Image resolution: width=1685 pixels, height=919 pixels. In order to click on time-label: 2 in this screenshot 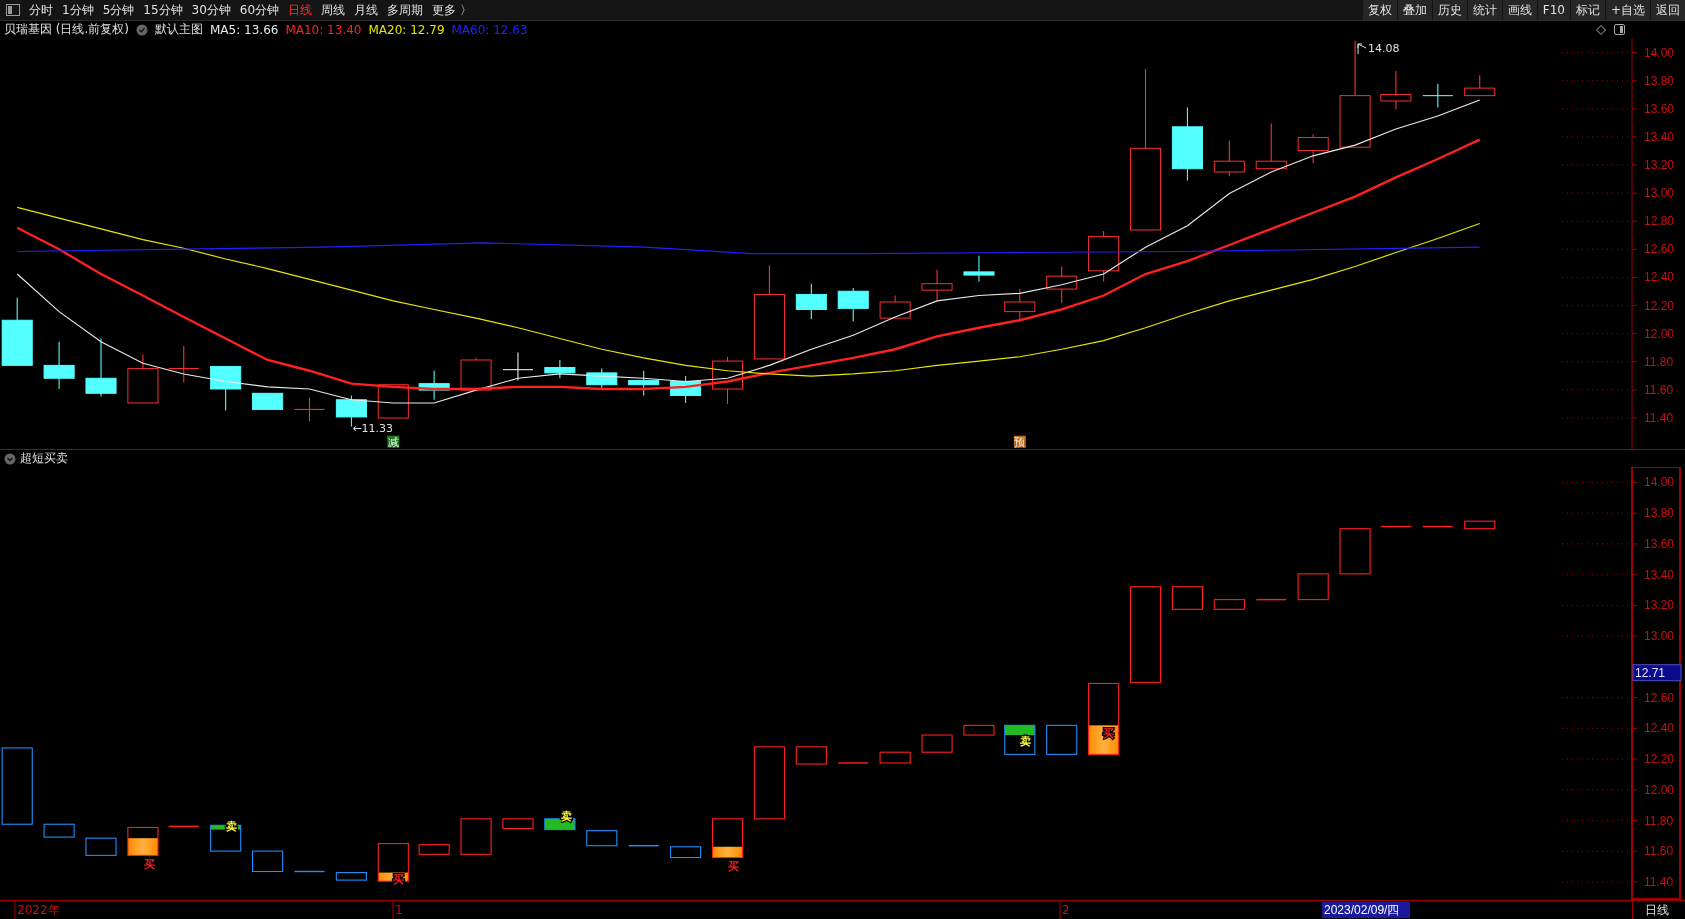, I will do `click(1066, 910)`.